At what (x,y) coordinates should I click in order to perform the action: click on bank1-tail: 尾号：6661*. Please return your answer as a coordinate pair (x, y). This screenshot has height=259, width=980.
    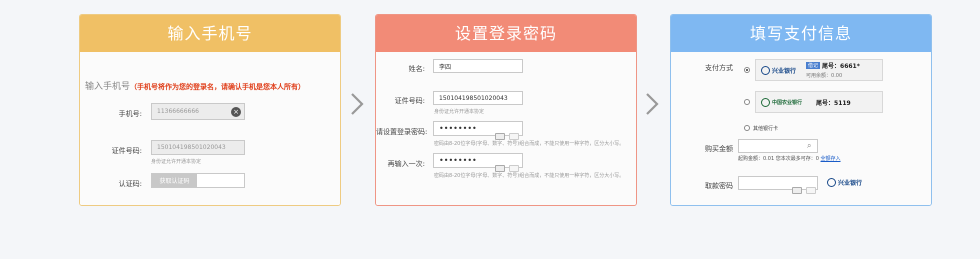
    Looking at the image, I should click on (841, 66).